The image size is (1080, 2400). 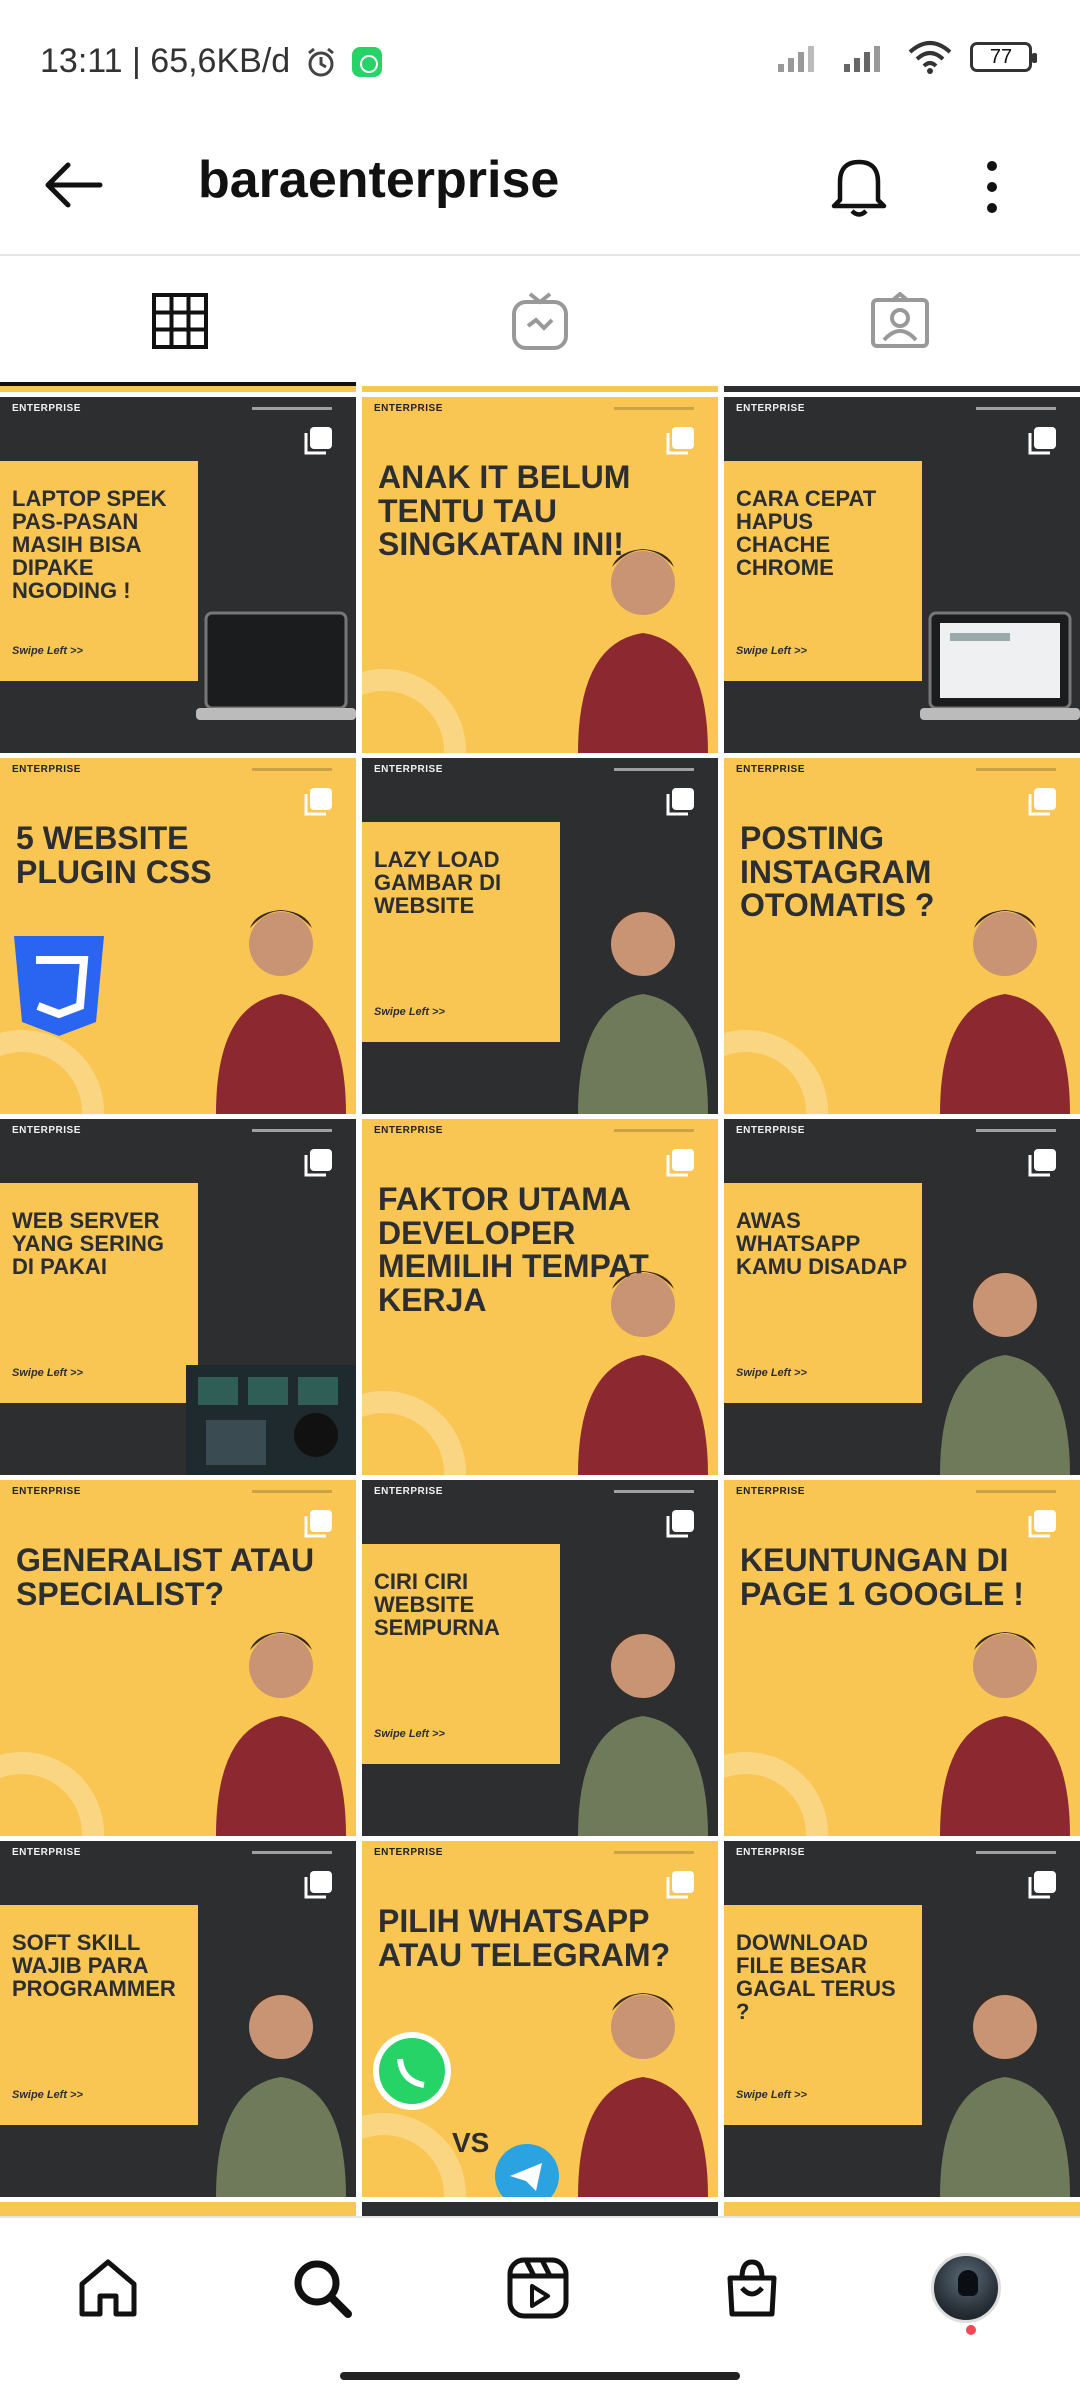 I want to click on home-indicator, so click(x=540, y=2376).